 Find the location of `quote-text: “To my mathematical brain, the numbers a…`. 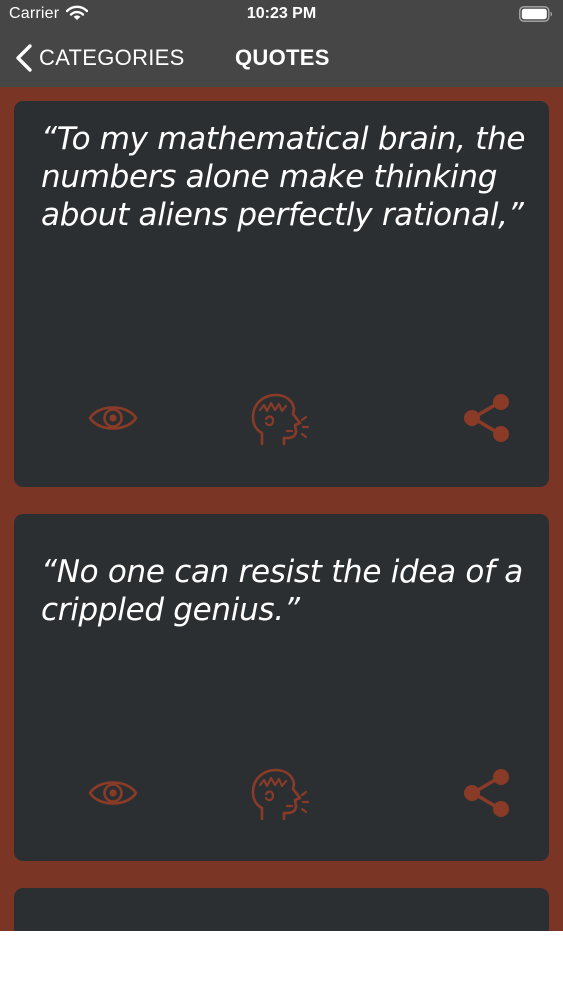

quote-text: “To my mathematical brain, the numbers a… is located at coordinates (283, 177).